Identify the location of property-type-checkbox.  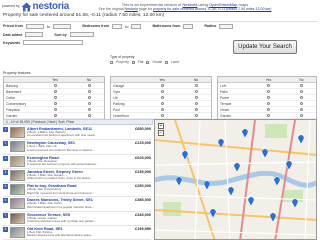
(111, 62).